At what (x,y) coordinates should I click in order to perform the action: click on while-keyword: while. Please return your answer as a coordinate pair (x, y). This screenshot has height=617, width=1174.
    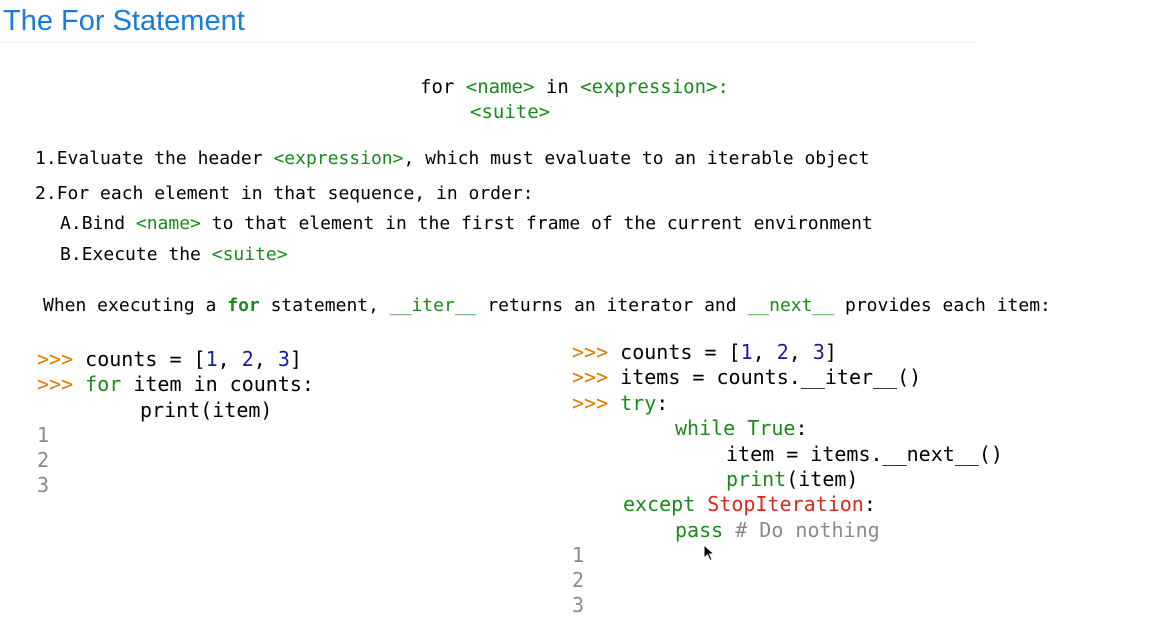
    Looking at the image, I should click on (705, 428).